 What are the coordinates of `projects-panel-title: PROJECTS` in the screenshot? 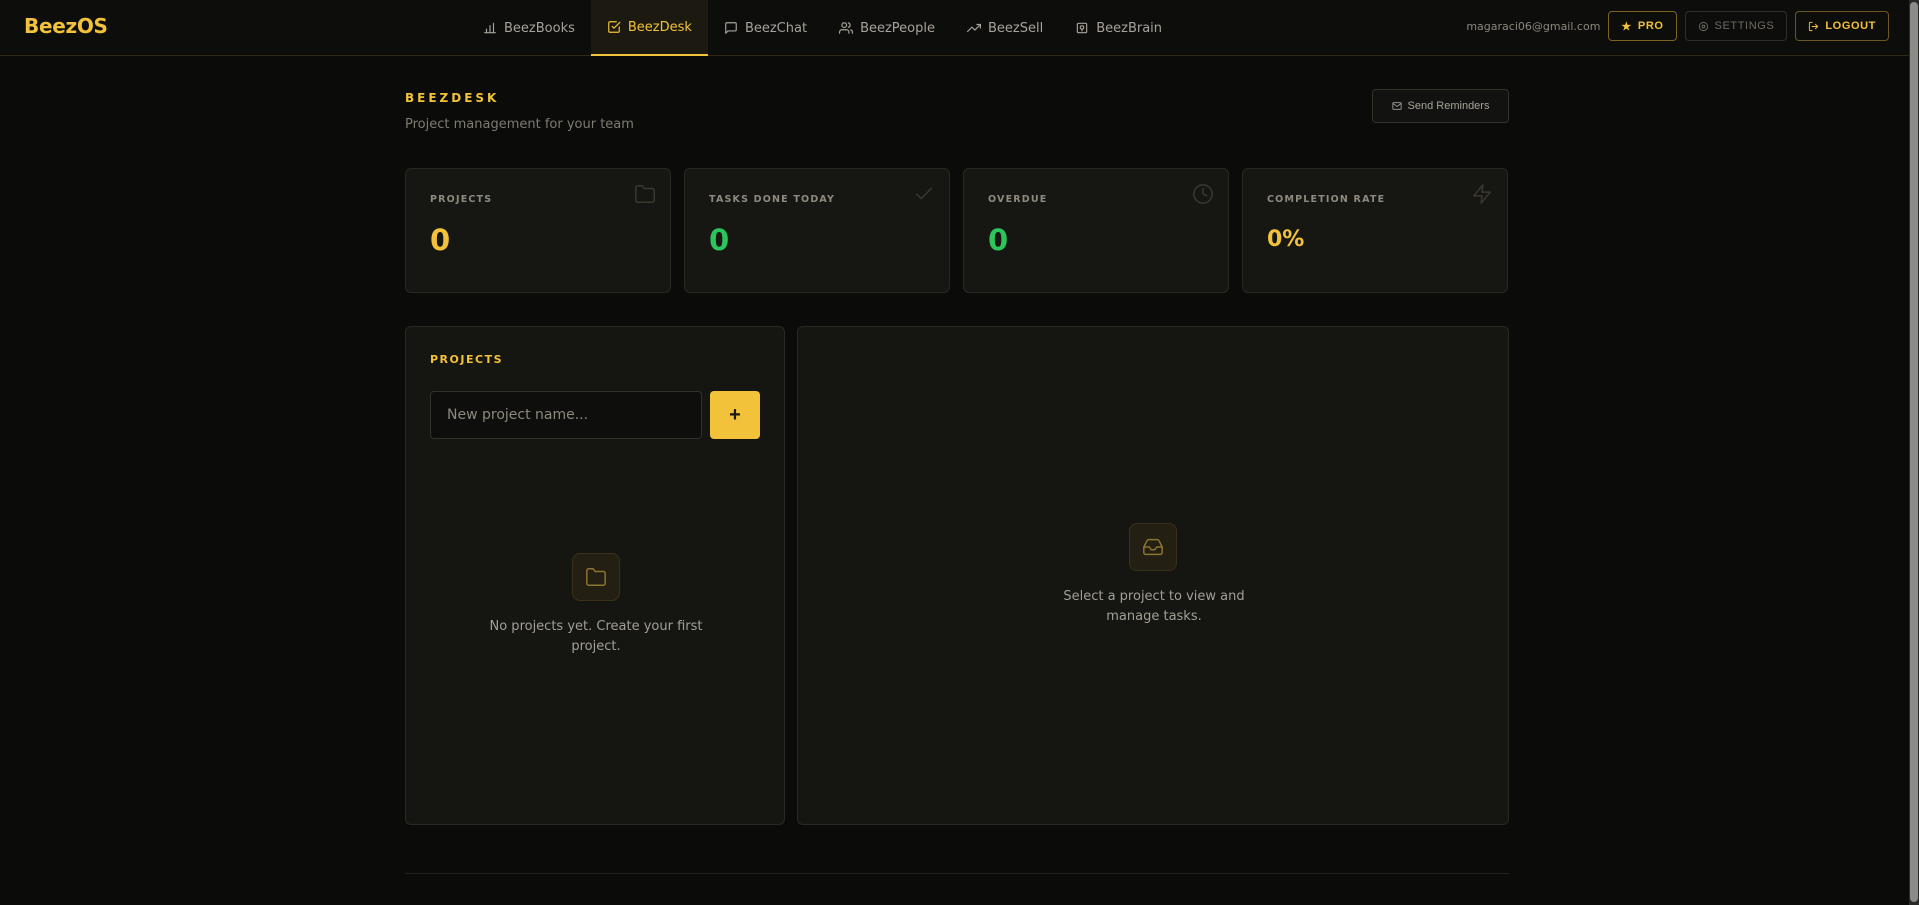 It's located at (466, 359).